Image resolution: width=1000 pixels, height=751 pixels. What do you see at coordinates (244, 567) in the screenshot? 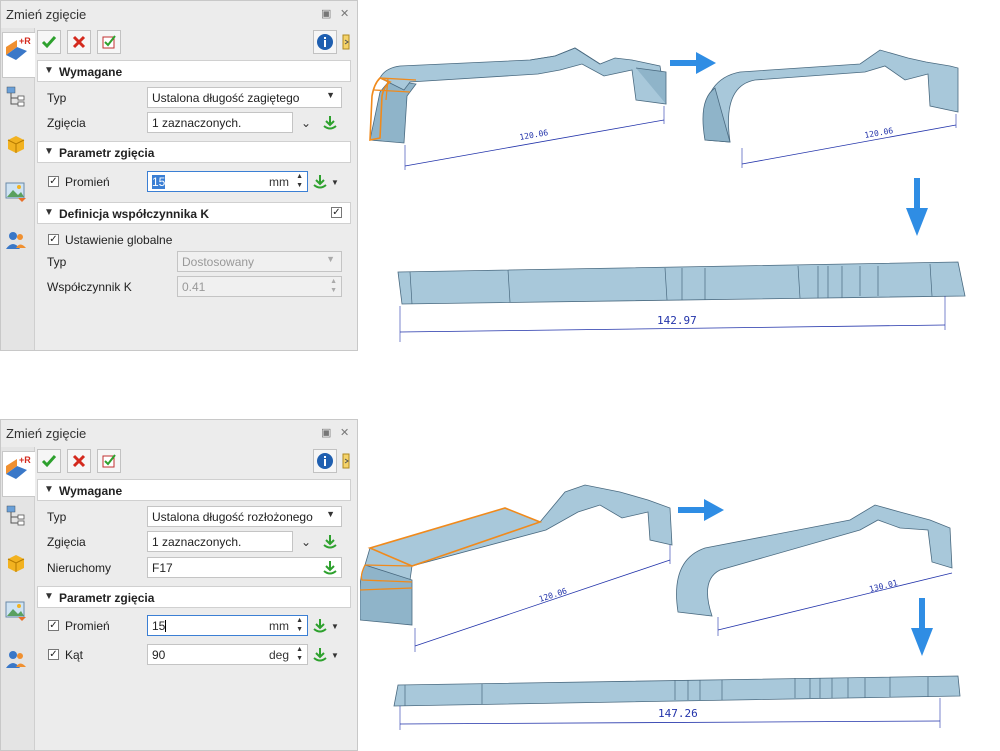
I see `fixed-field: F17` at bounding box center [244, 567].